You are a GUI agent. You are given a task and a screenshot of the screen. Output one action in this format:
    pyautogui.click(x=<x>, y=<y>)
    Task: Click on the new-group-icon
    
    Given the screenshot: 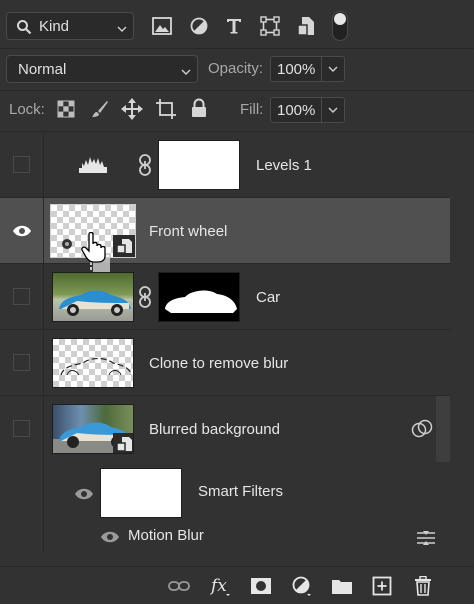 What is the action you would take?
    pyautogui.click(x=342, y=586)
    